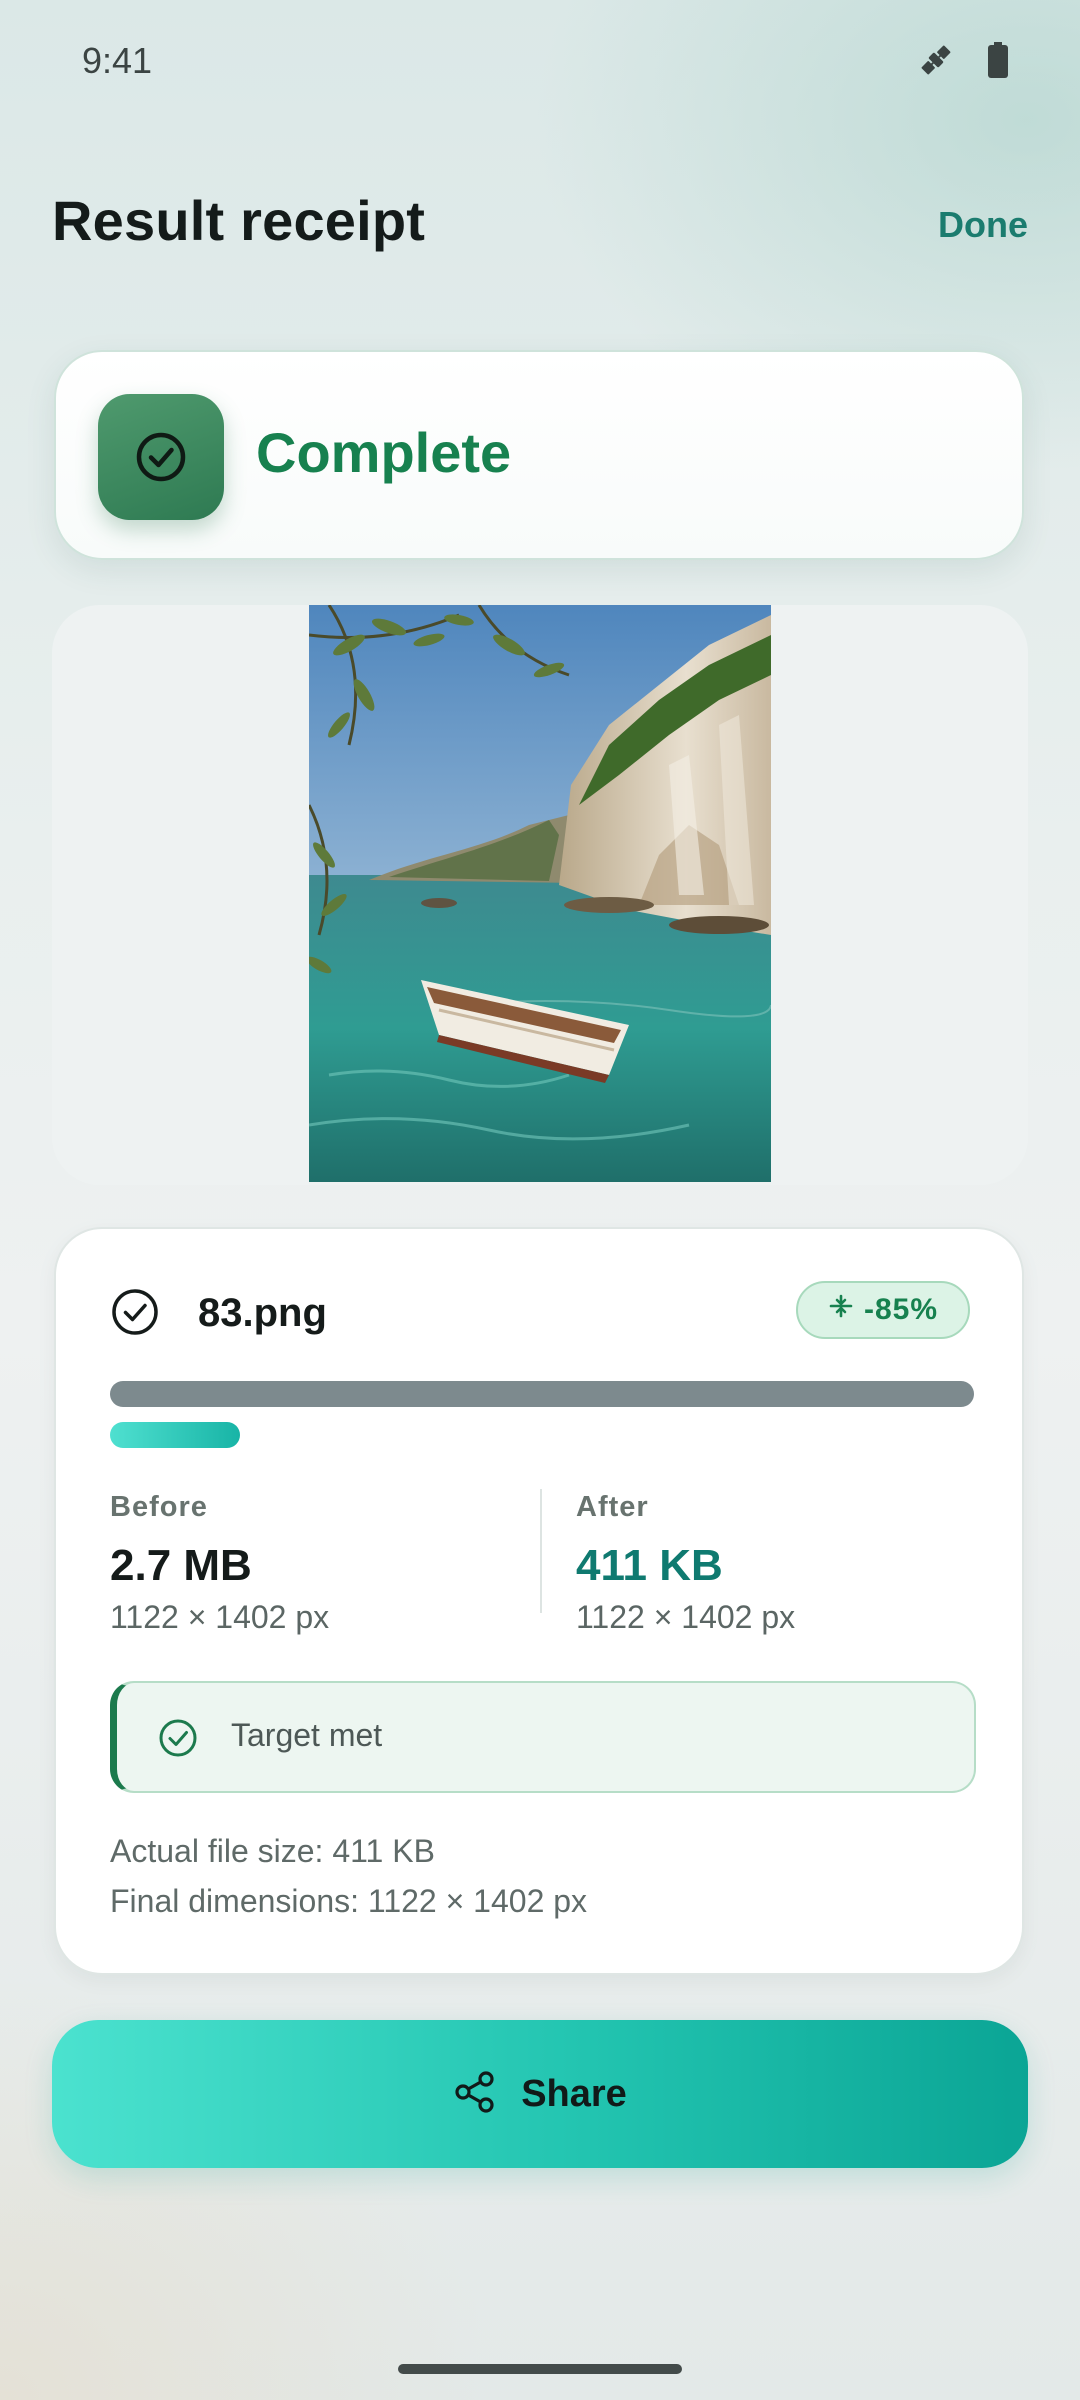 The image size is (1080, 2400). I want to click on status-icons, so click(963, 62).